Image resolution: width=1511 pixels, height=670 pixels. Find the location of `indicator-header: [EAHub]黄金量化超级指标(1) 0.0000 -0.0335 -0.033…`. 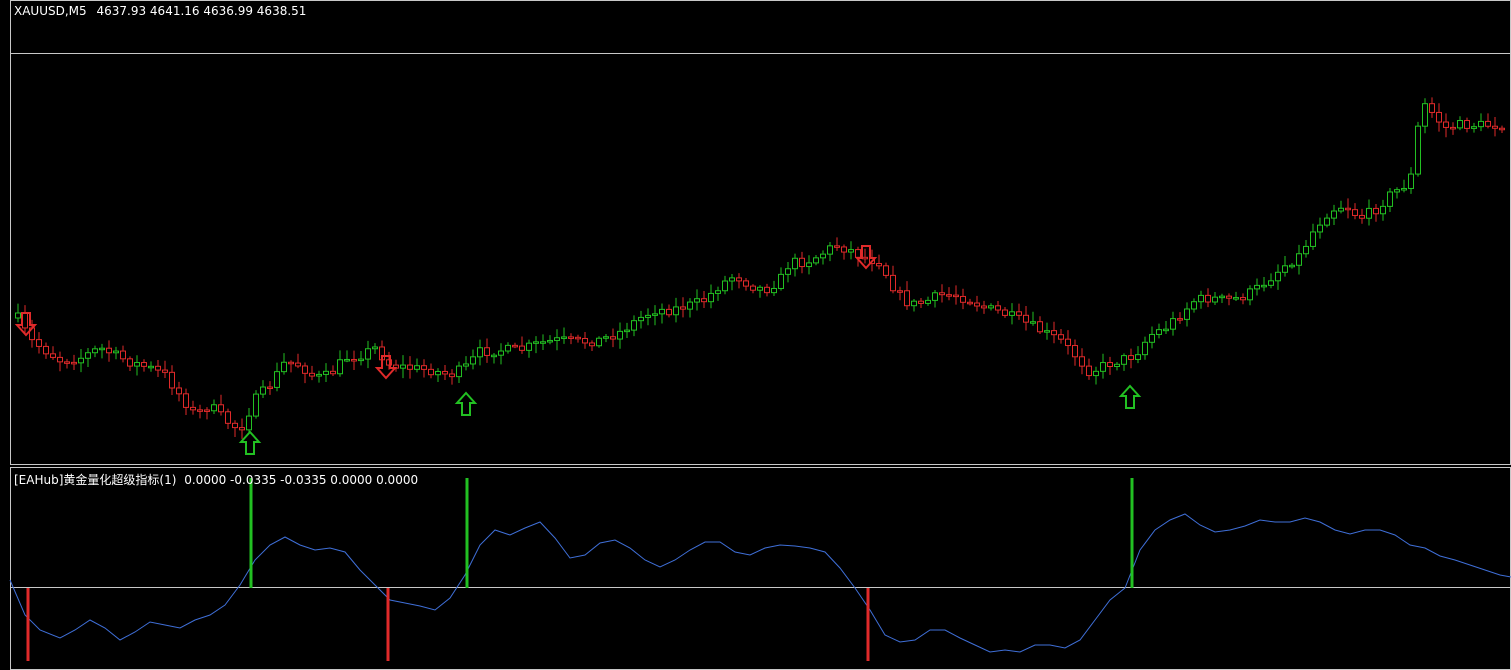

indicator-header: [EAHub]黄金量化超级指标(1) 0.0000 -0.0335 -0.033… is located at coordinates (216, 479).